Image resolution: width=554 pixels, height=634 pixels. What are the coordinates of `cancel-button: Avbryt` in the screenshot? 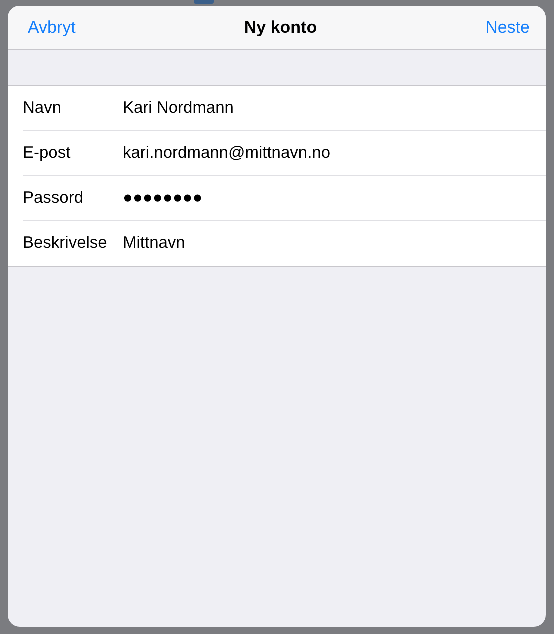 It's located at (52, 27).